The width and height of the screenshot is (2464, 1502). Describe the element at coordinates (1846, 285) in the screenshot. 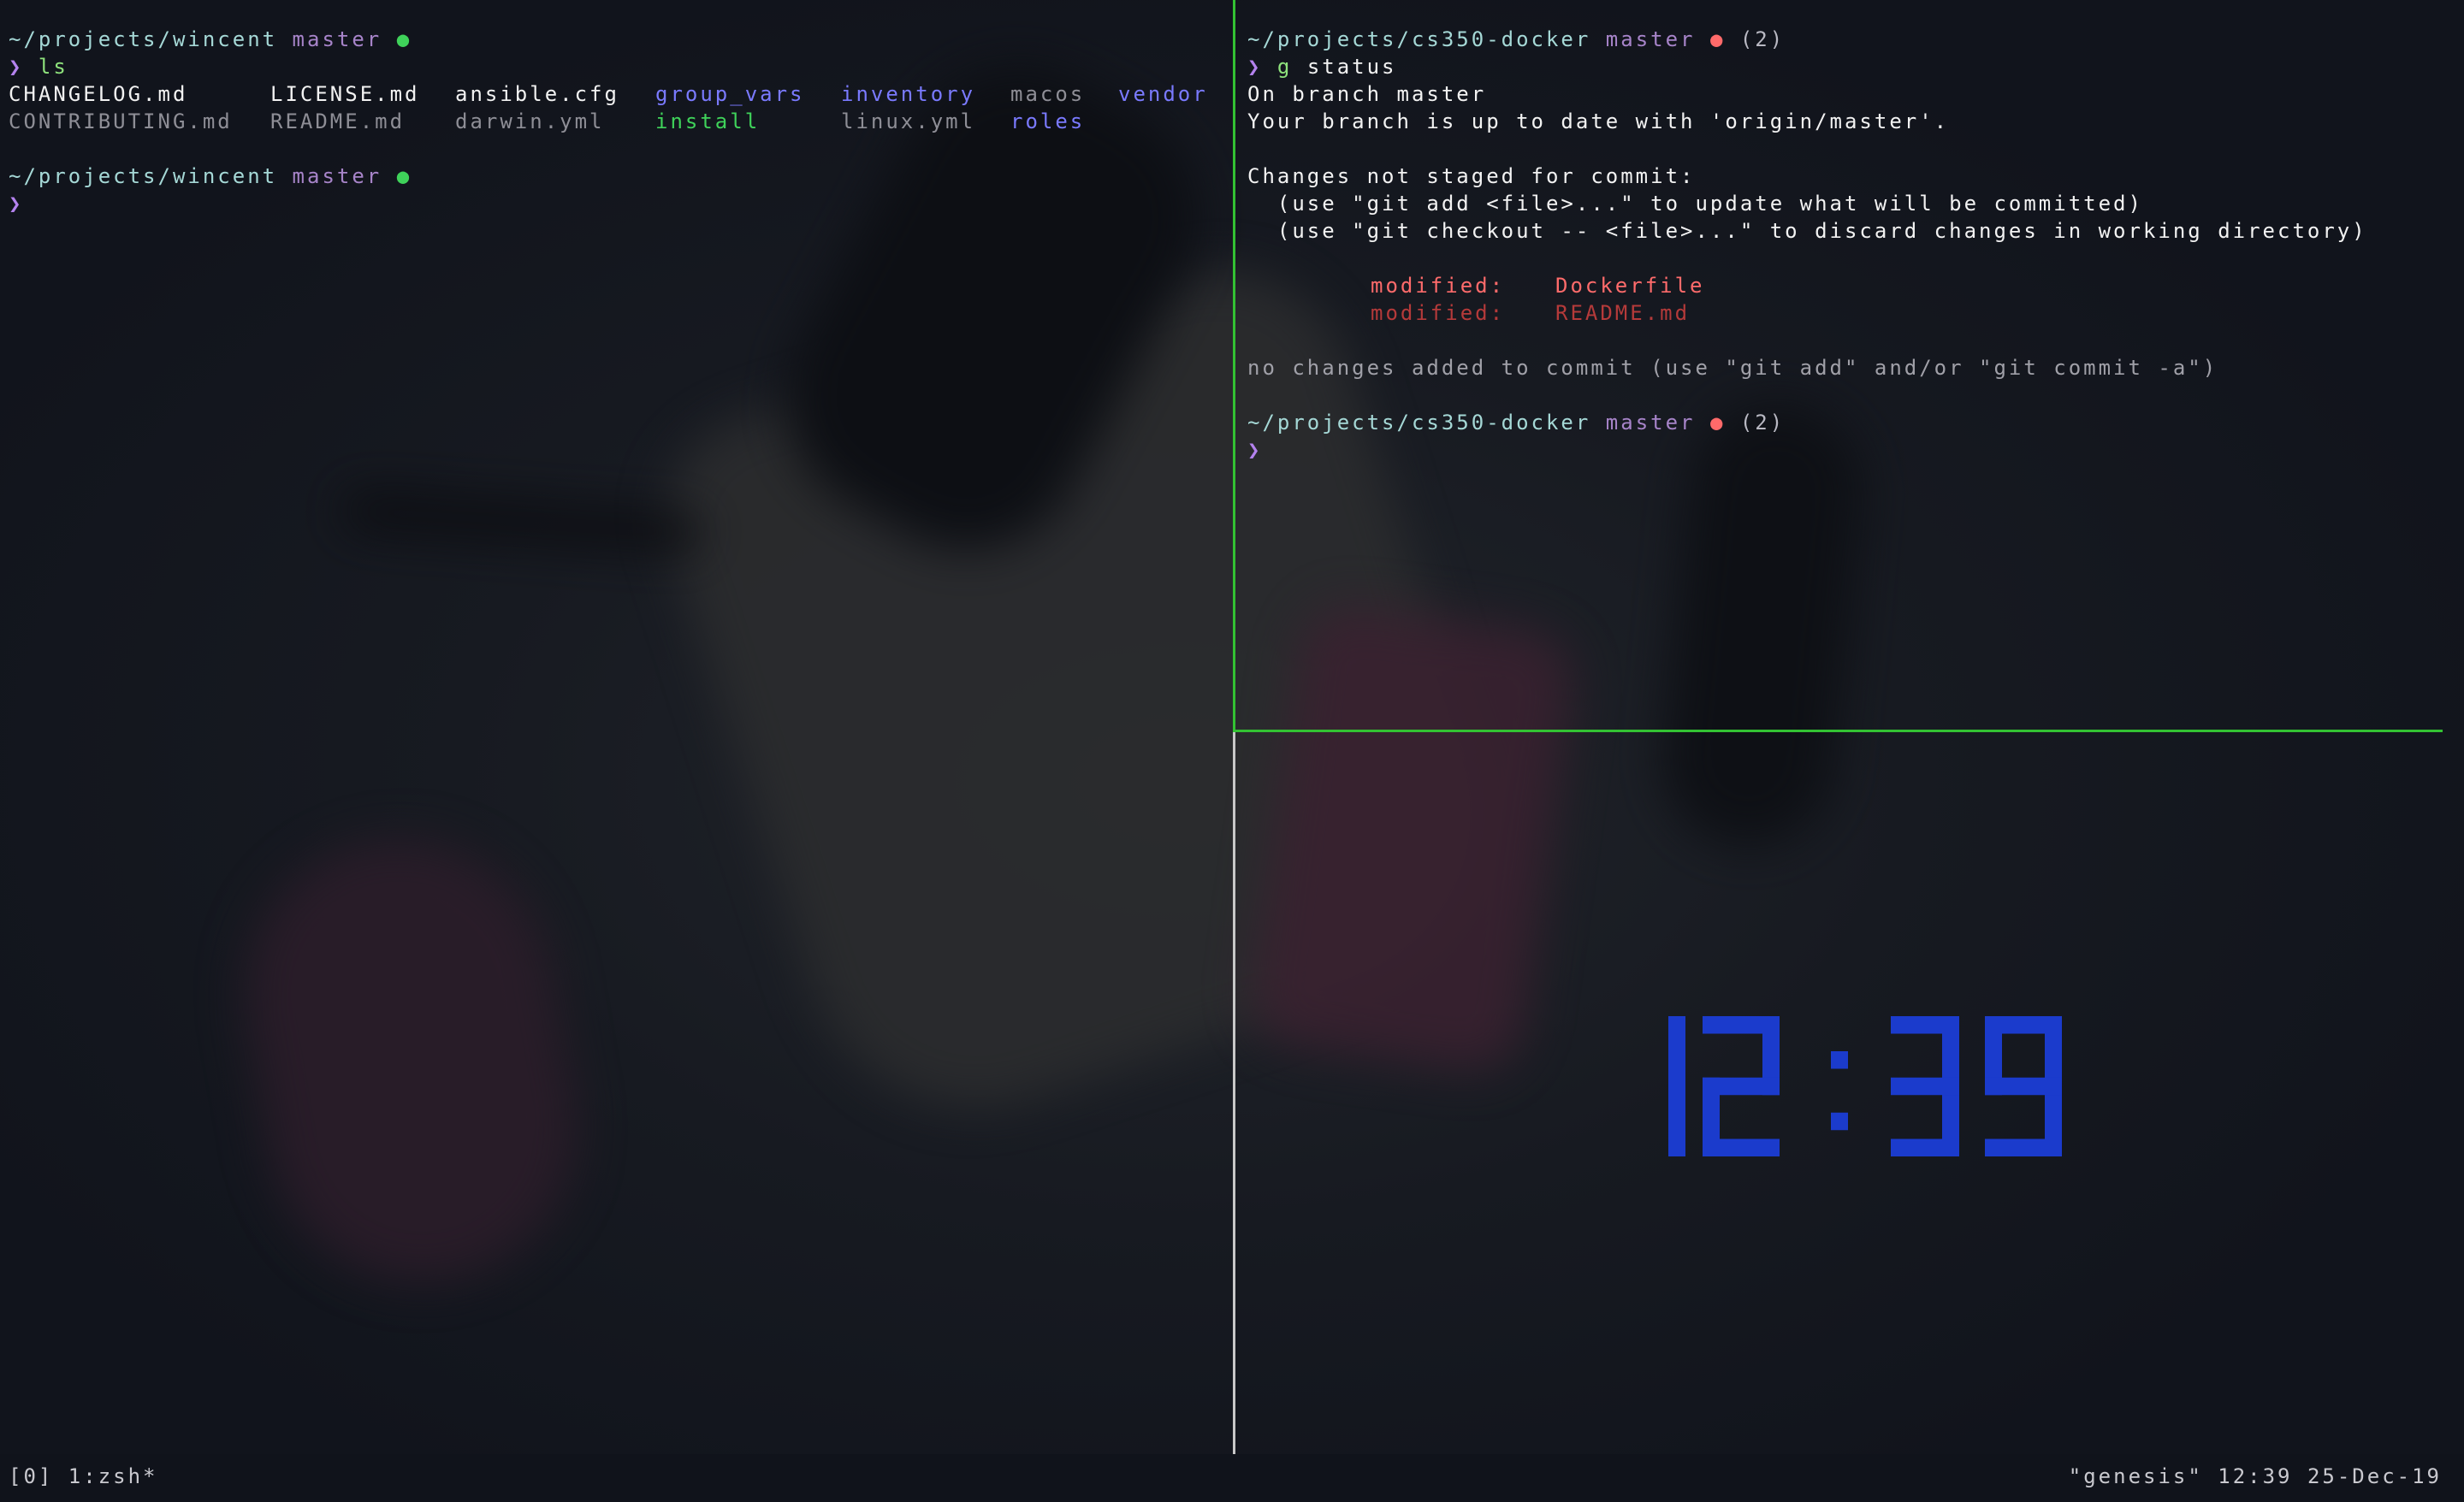

I see `git-modified-line: modified: Dockerfile` at that location.